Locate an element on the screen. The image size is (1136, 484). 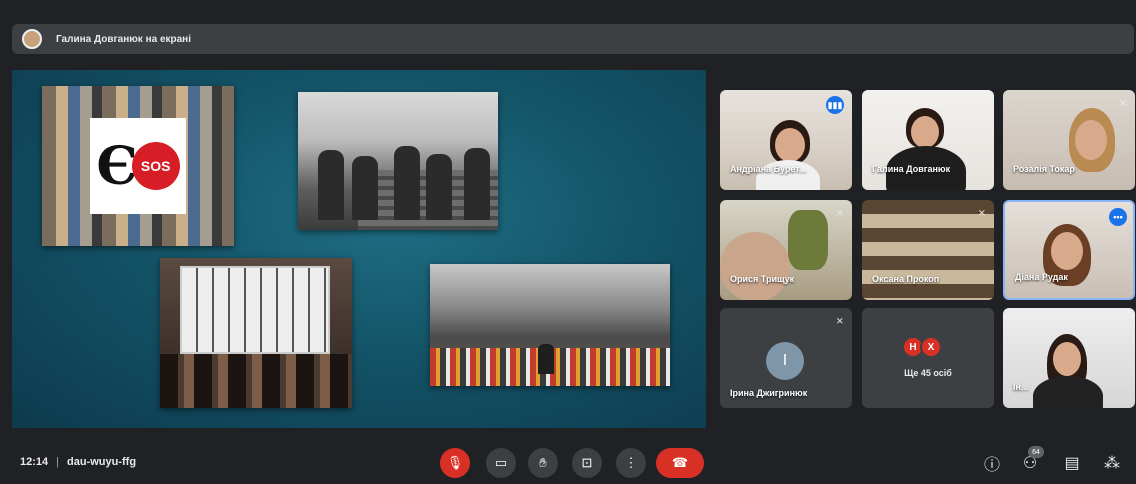
presenter-avatar is located at coordinates (32, 39).